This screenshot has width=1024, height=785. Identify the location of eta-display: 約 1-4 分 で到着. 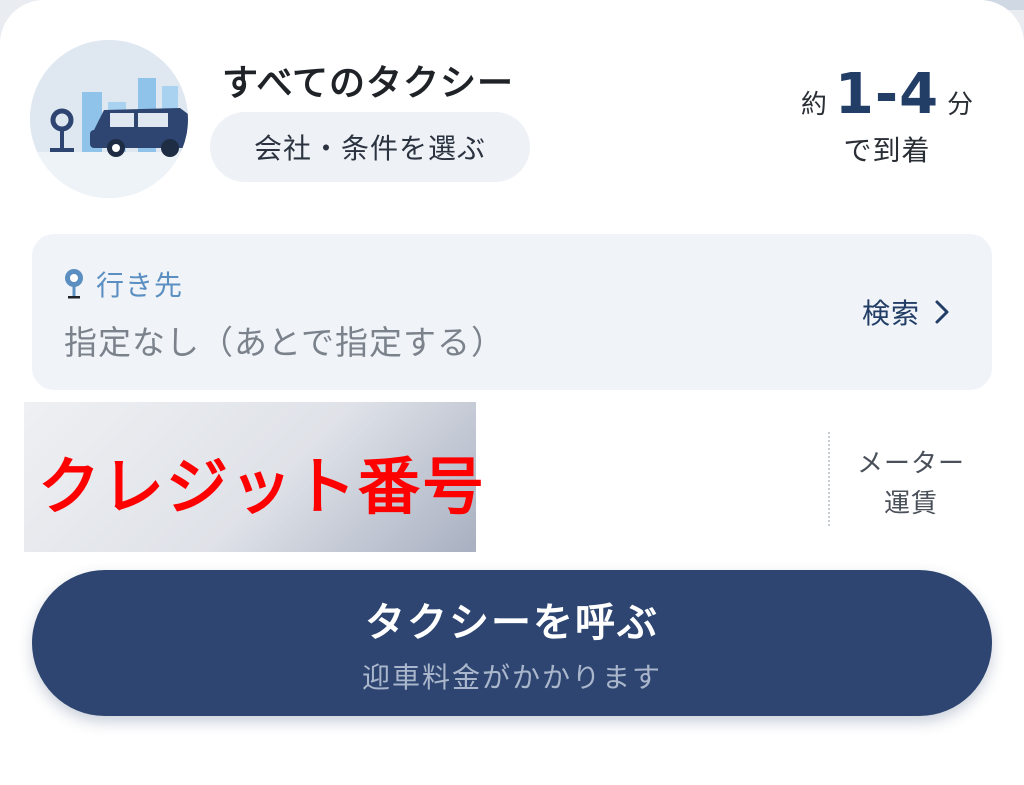
(887, 115).